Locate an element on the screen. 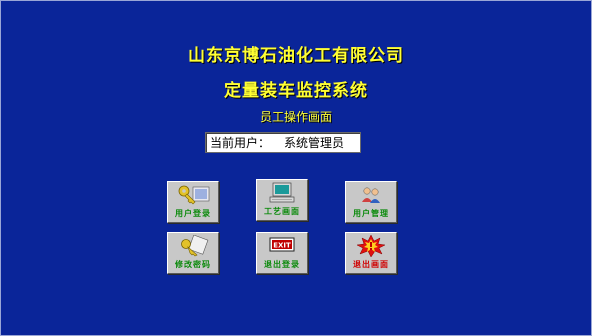 This screenshot has height=336, width=592. process-screen-button-label: 工艺画面 is located at coordinates (282, 211).